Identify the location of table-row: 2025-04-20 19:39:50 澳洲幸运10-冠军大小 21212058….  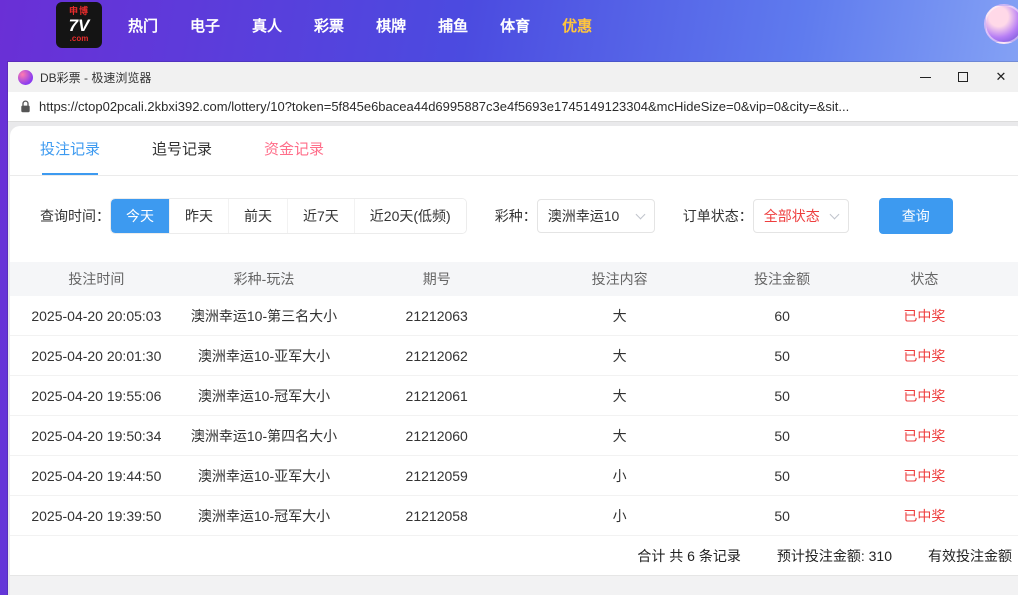
(514, 516).